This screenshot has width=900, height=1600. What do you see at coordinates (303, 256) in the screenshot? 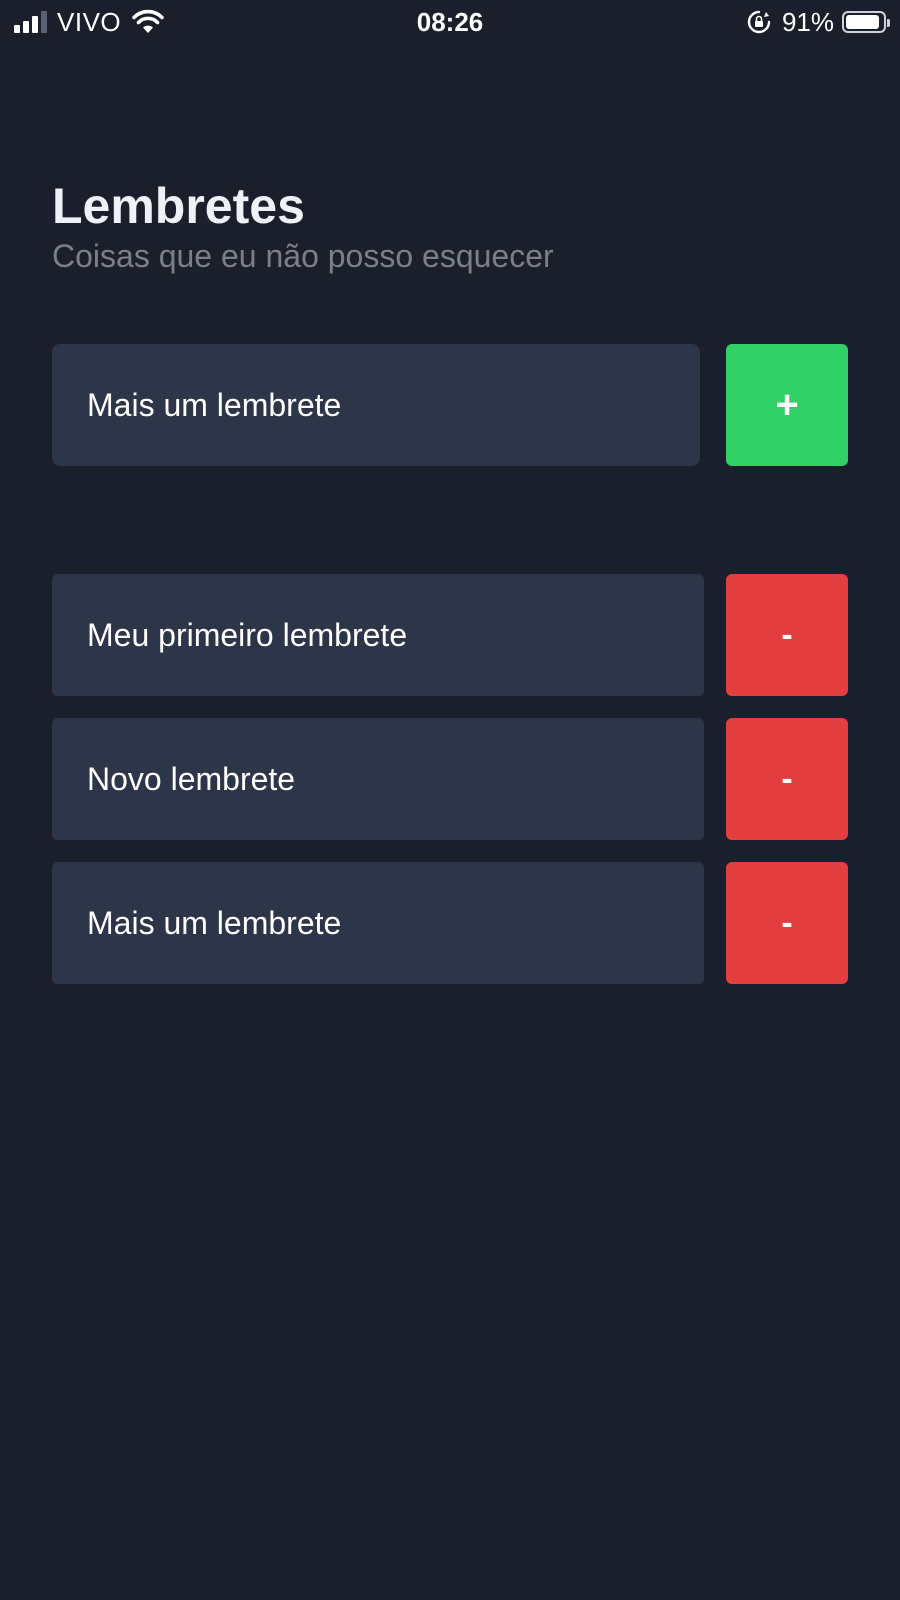
I see `page-subtitle: Coisas que eu não posso esquecer` at bounding box center [303, 256].